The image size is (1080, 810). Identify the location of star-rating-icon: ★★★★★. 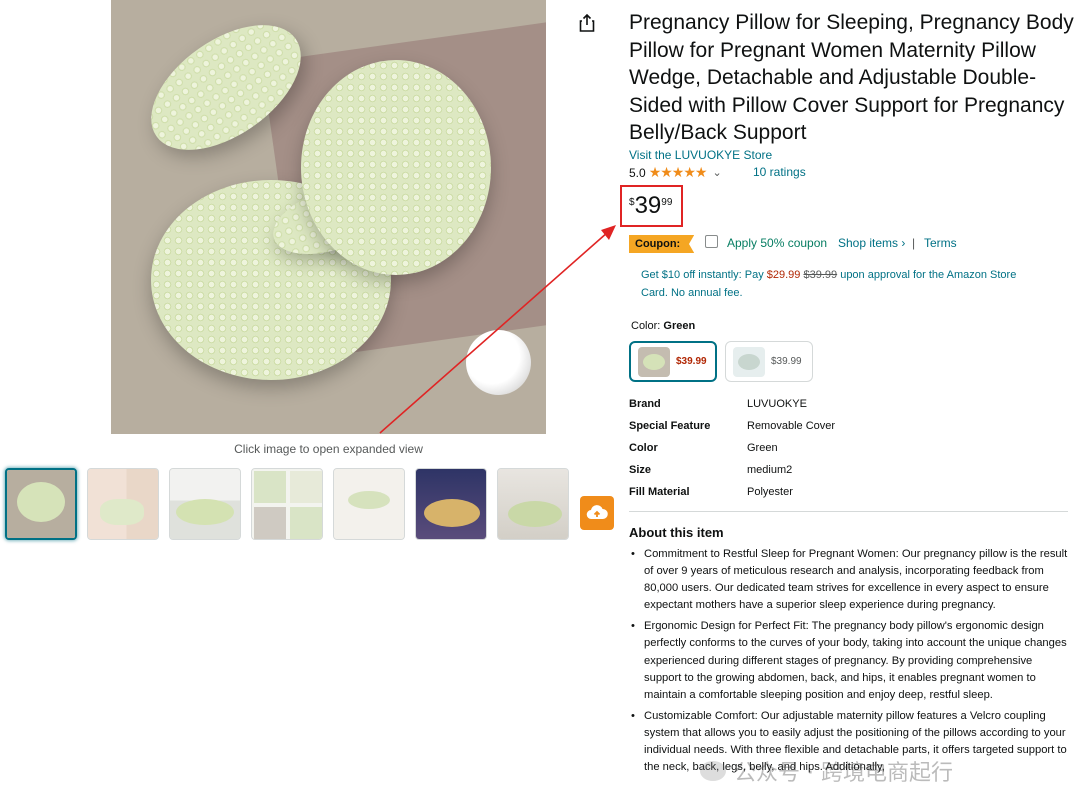
(678, 172).